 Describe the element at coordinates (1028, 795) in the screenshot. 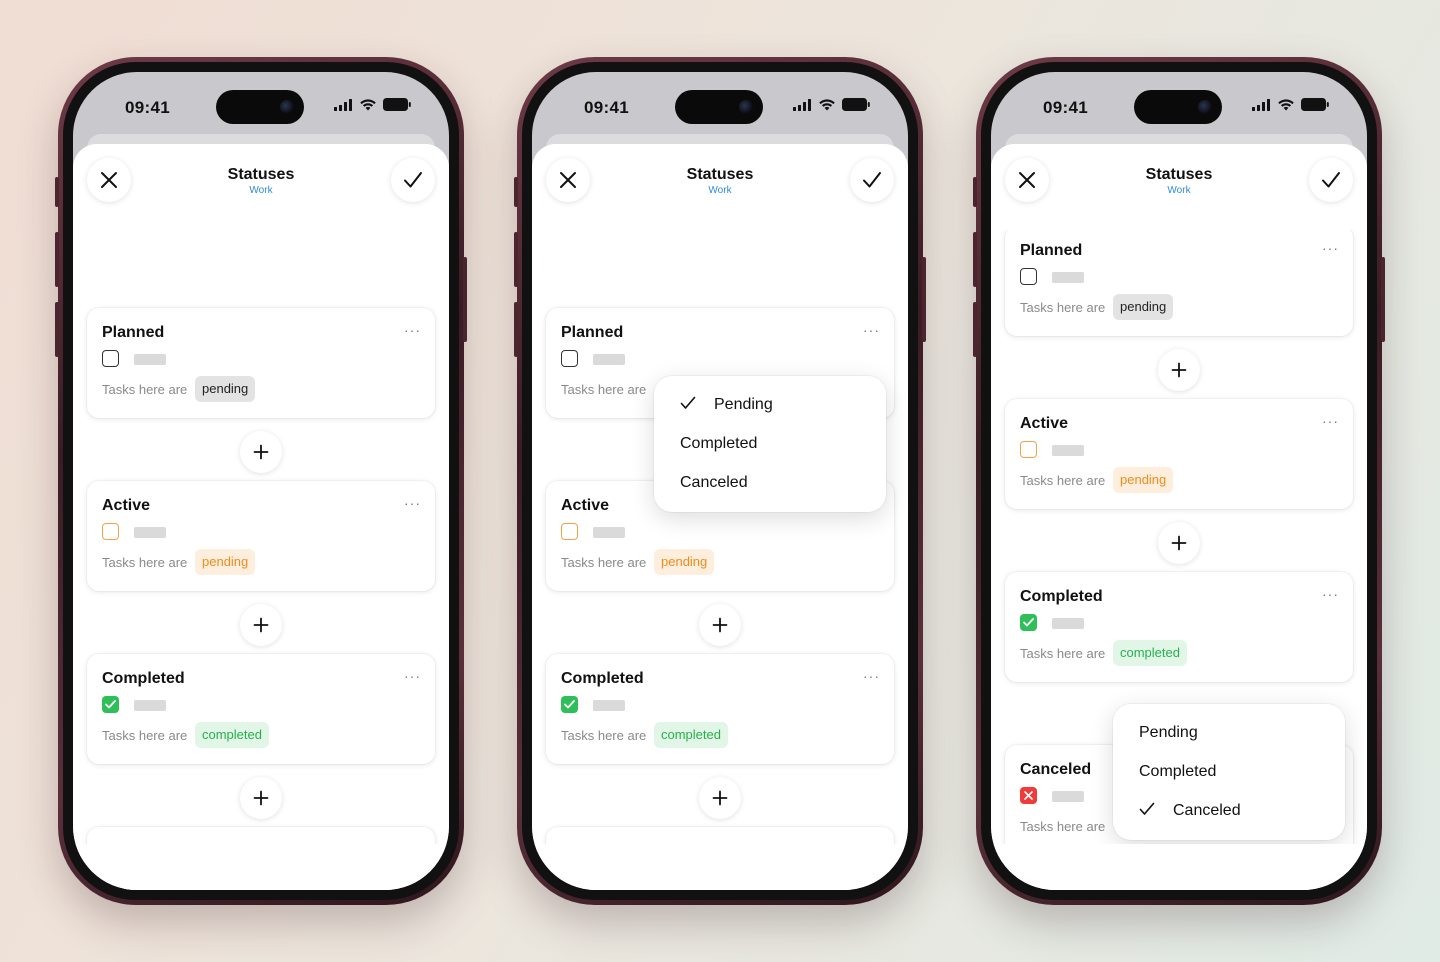

I see `cross-icon` at that location.